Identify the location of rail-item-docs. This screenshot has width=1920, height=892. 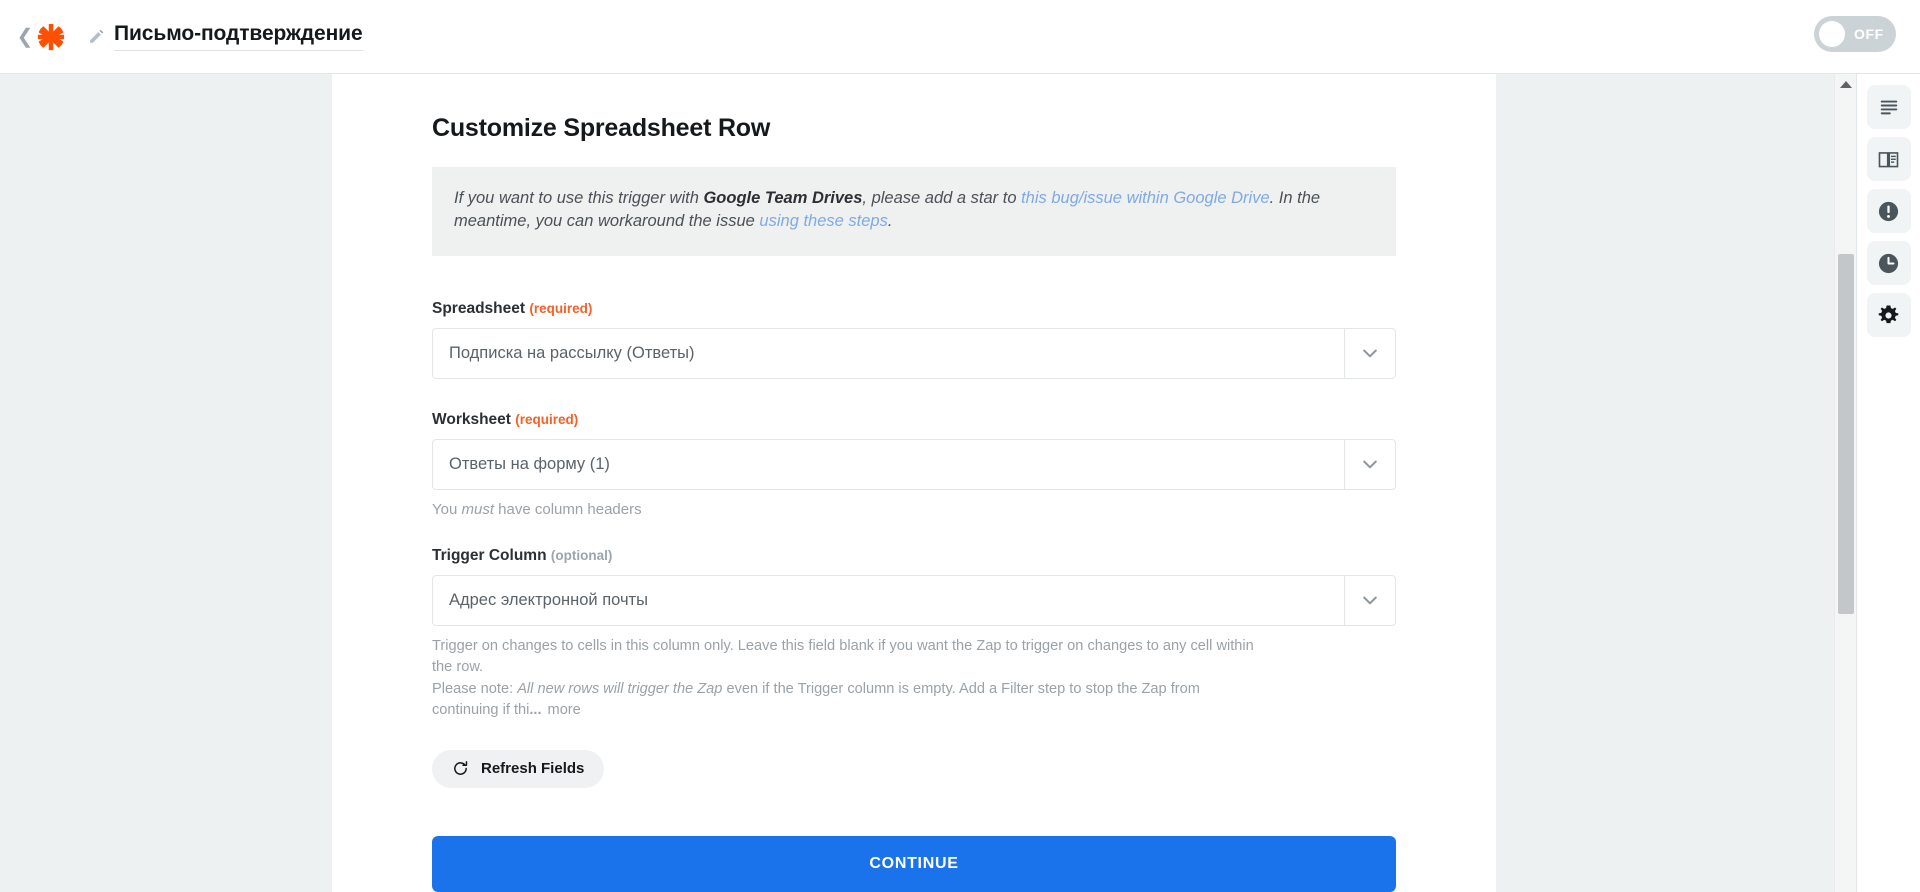
(1888, 159).